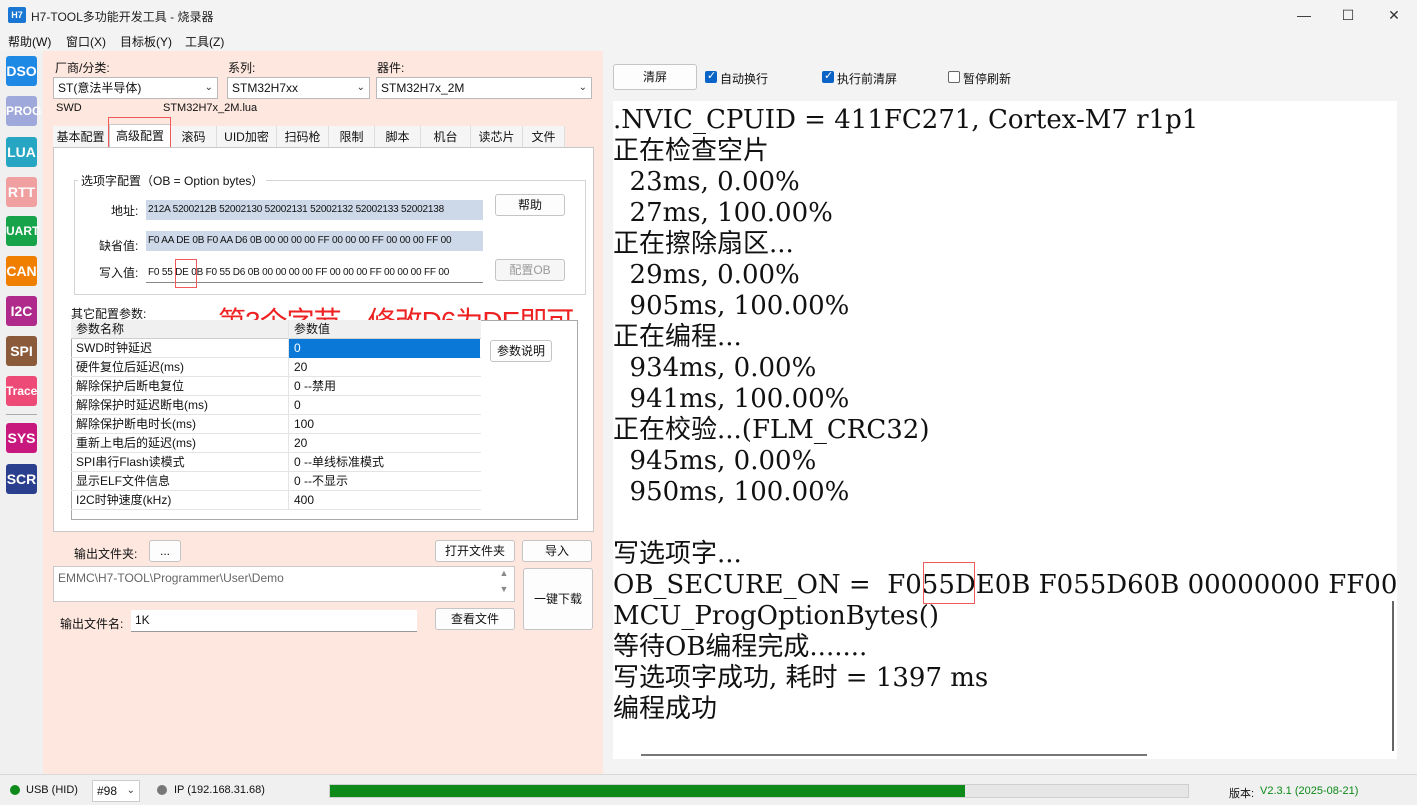 This screenshot has width=1417, height=805. Describe the element at coordinates (21, 71) in the screenshot. I see `sidebar-dso-button: DSO` at that location.